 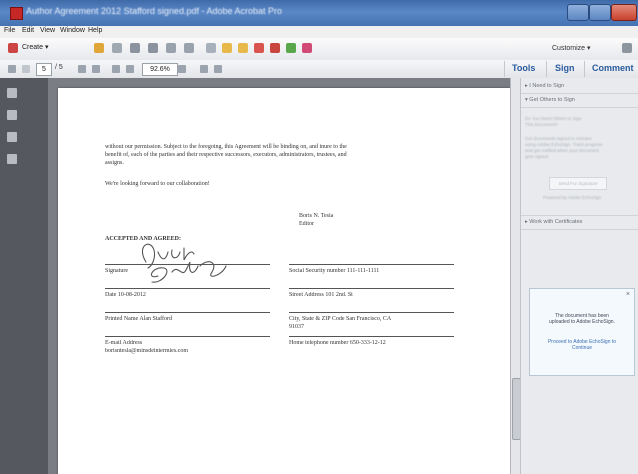 What do you see at coordinates (319, 49) in the screenshot?
I see `main-toolbar: Create ▾ Customize ▾` at bounding box center [319, 49].